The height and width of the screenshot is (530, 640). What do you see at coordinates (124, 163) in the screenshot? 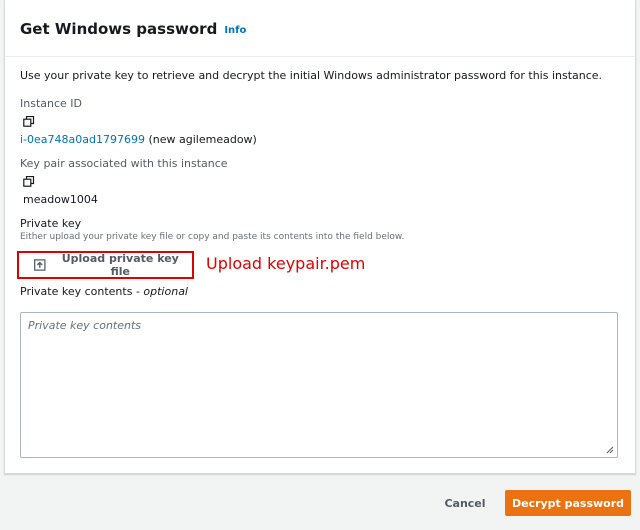
I see `key-pair-label: Key pair associated with this instance` at bounding box center [124, 163].